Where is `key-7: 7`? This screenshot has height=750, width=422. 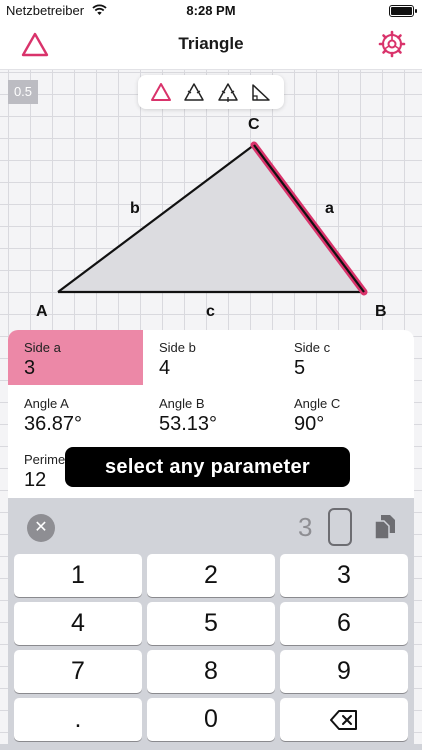
key-7: 7 is located at coordinates (78, 671).